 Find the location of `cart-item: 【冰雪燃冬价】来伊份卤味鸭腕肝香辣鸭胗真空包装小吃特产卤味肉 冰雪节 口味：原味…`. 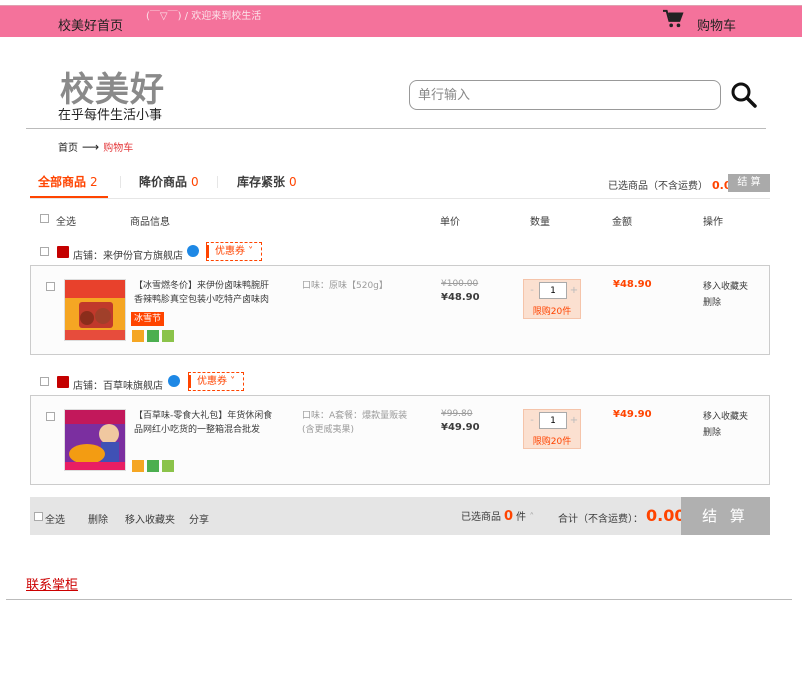

cart-item: 【冰雪燃冬价】来伊份卤味鸭腕肝香辣鸭胗真空包装小吃特产卤味肉 冰雪节 口味：原味… is located at coordinates (400, 310).